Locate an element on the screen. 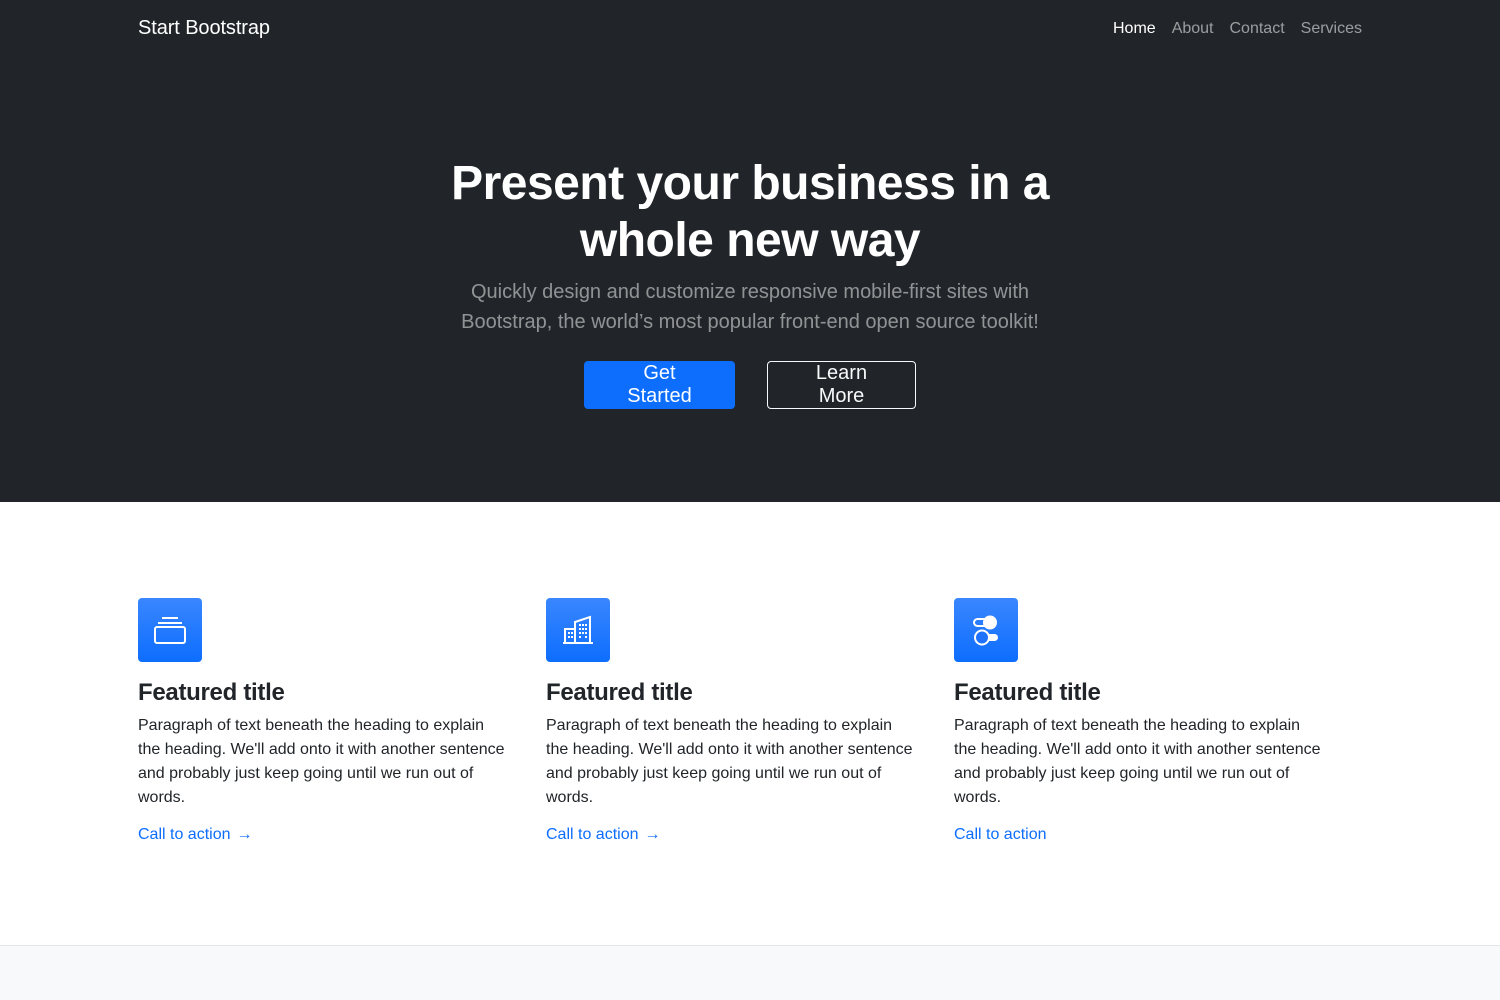 The image size is (1500, 1000). nav-link-about: About is located at coordinates (1193, 28).